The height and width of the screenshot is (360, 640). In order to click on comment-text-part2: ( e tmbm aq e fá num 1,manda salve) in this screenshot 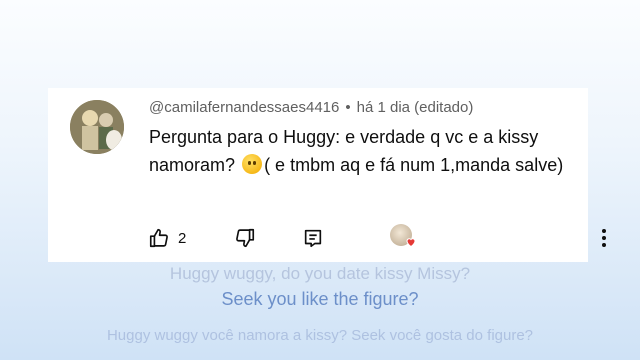, I will do `click(414, 165)`.